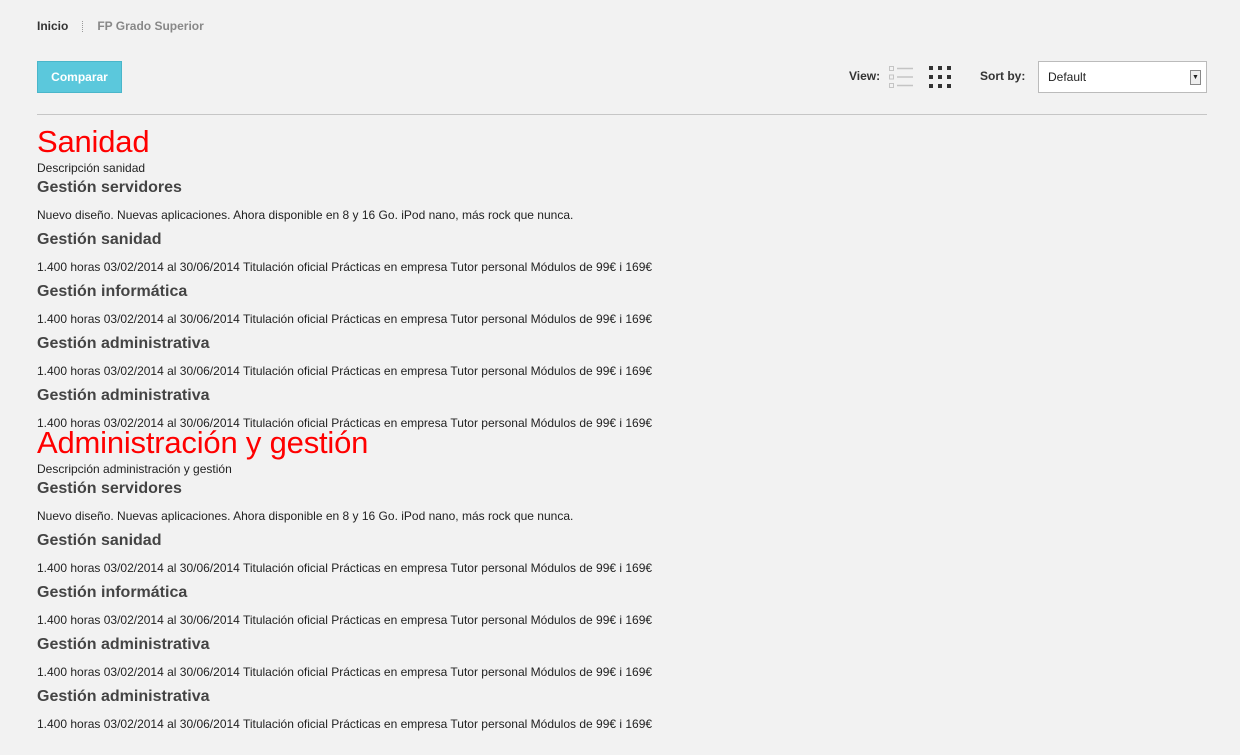 The height and width of the screenshot is (755, 1240). I want to click on breadcrumb: Inicio FP Grado Superior, so click(120, 26).